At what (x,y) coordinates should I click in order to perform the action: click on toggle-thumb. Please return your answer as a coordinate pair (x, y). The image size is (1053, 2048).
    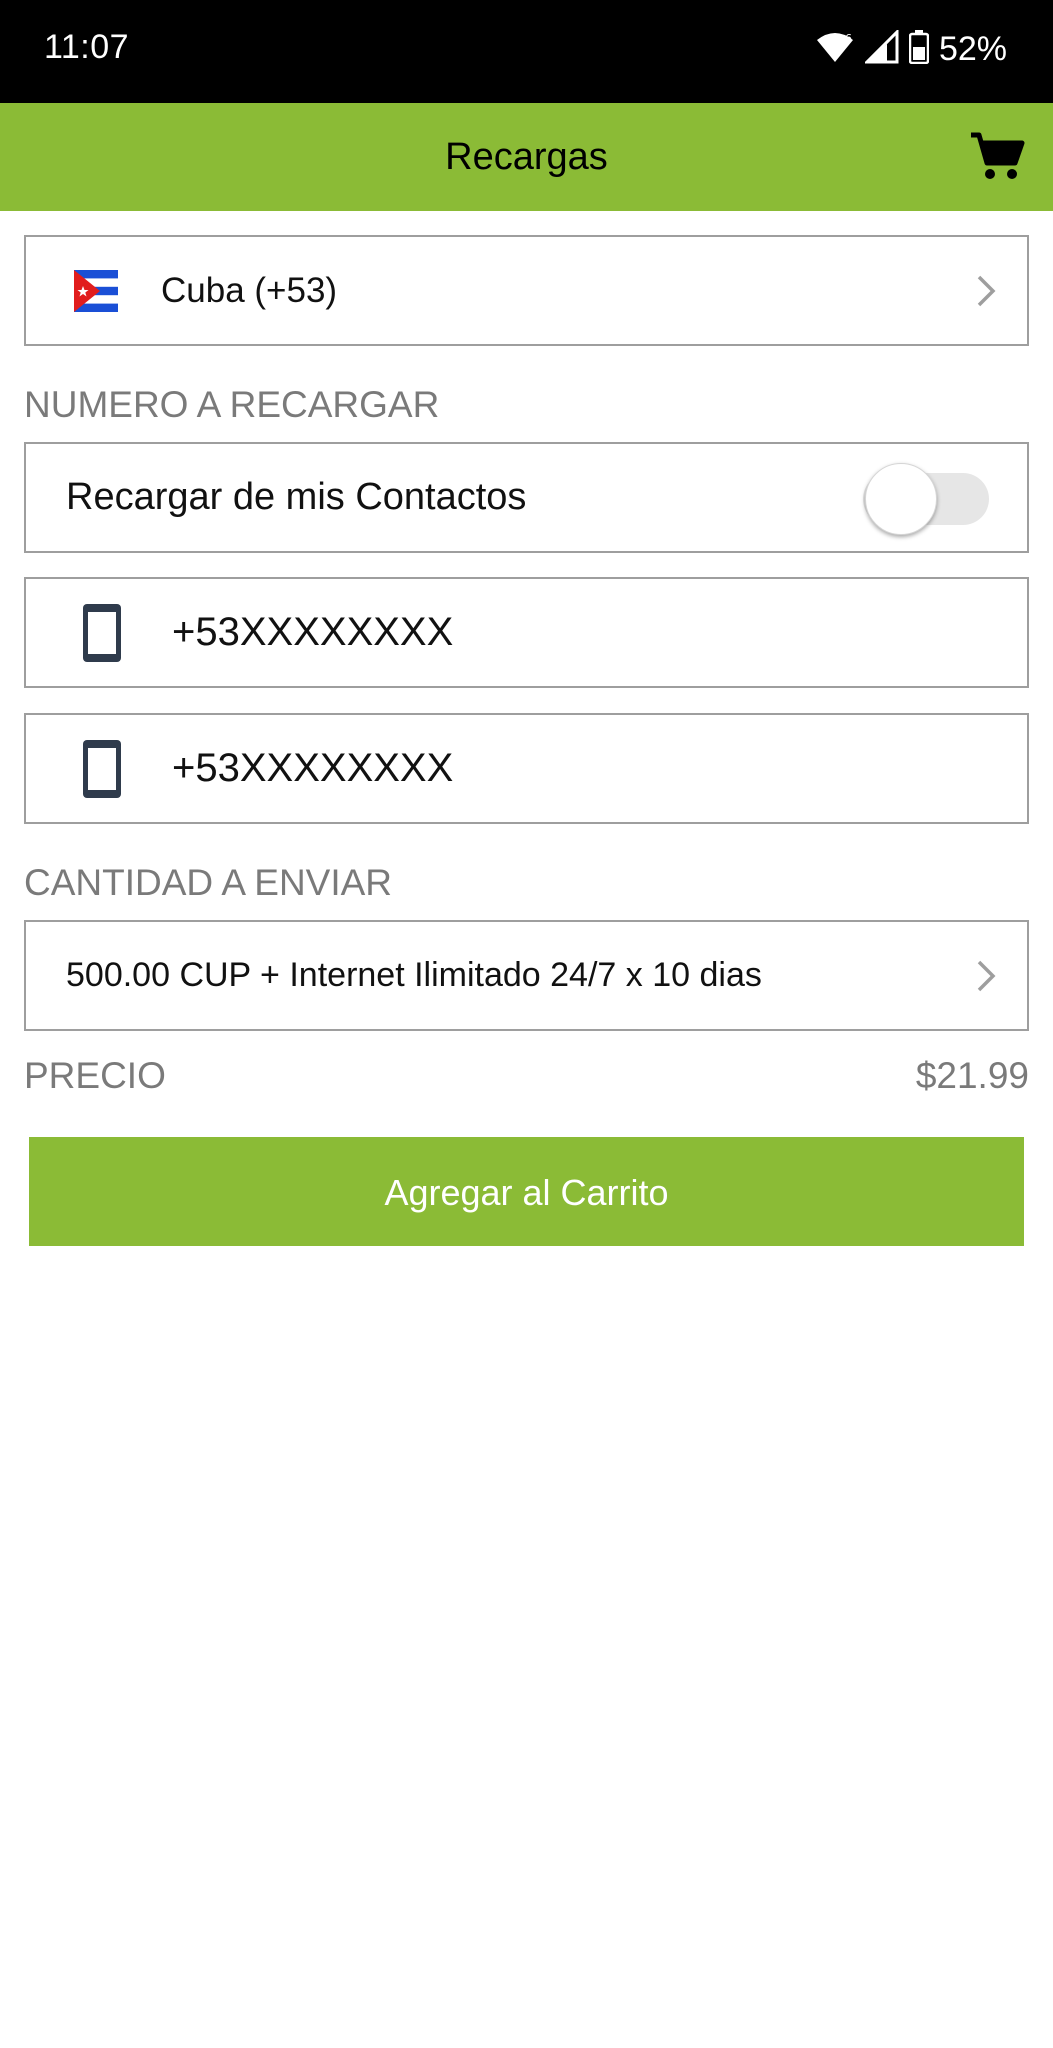
    Looking at the image, I should click on (901, 499).